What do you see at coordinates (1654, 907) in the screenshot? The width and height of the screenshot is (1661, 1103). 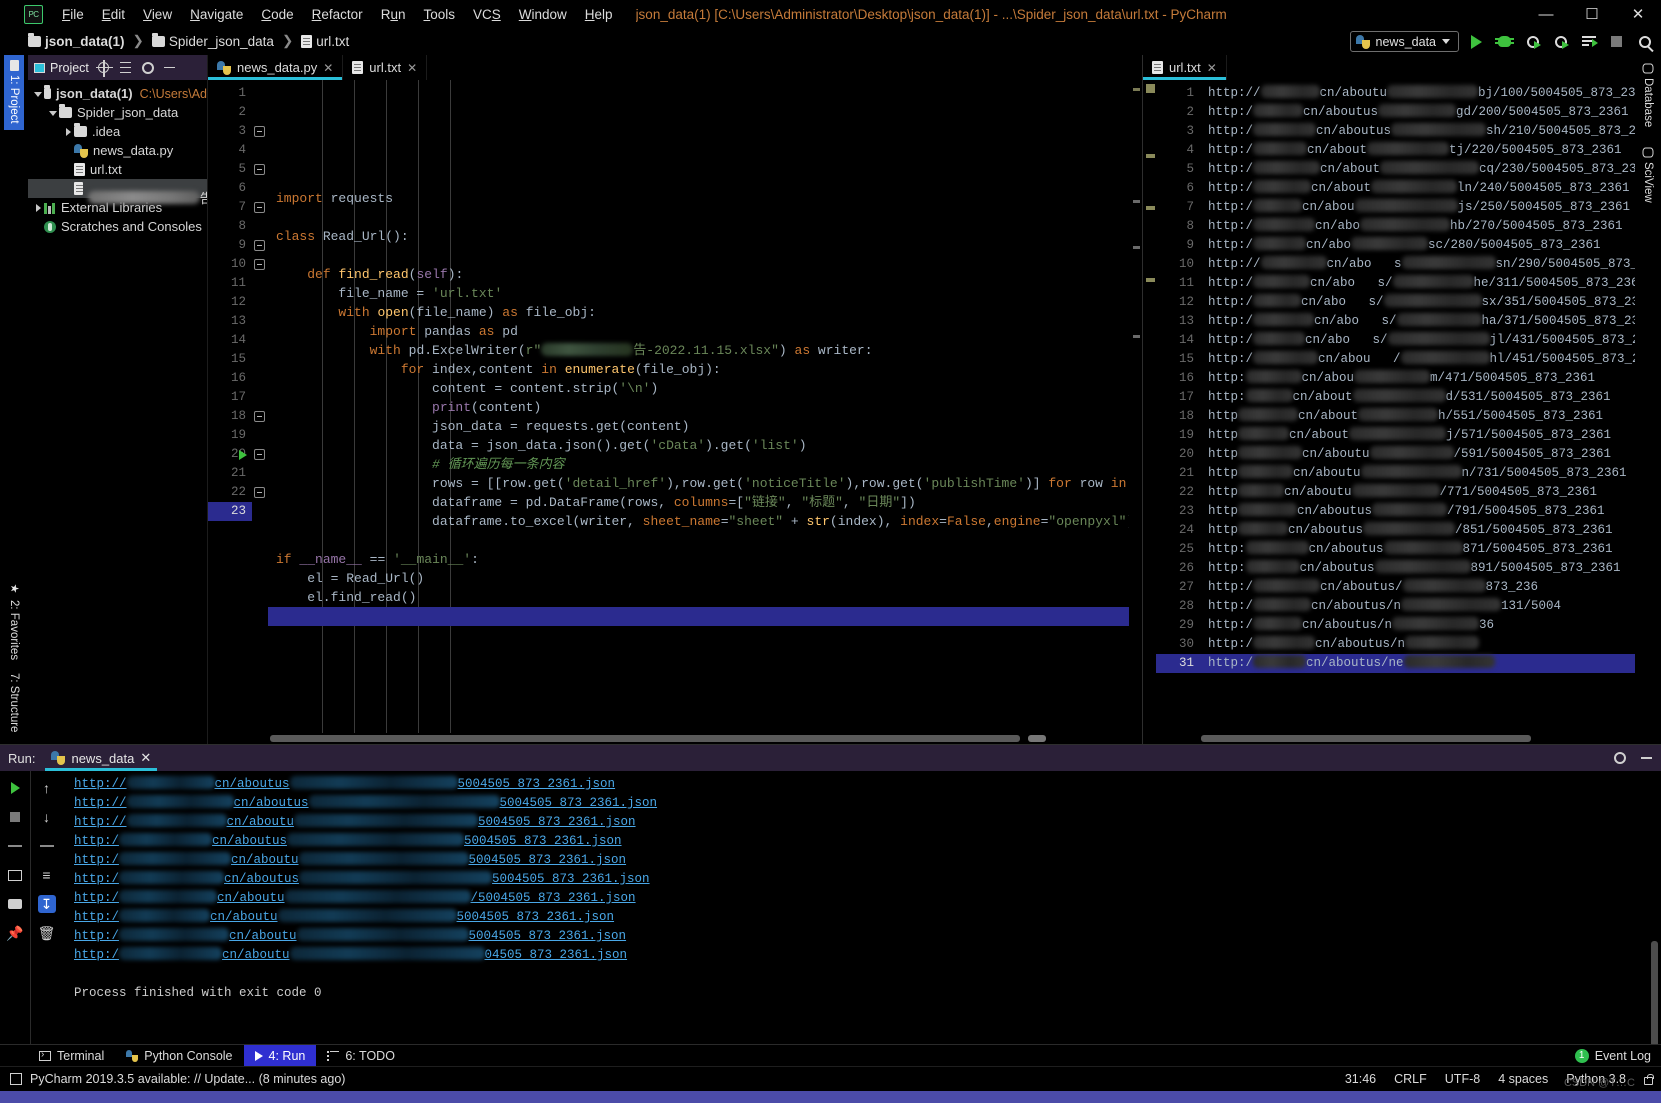 I see `console-scrollbar` at bounding box center [1654, 907].